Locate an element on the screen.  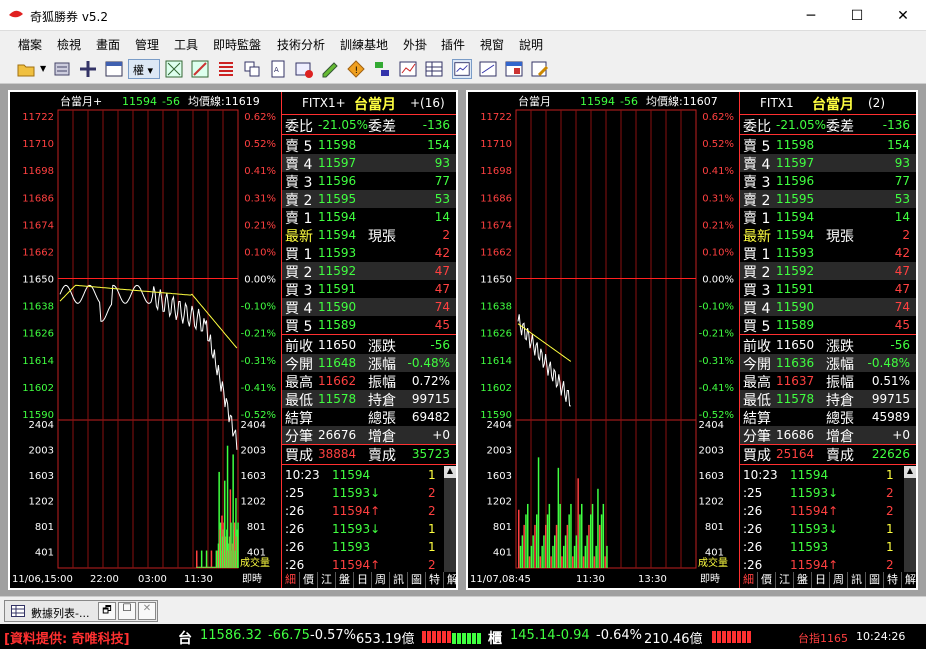
maximize-tab-button: ☐ is located at coordinates (127, 611).